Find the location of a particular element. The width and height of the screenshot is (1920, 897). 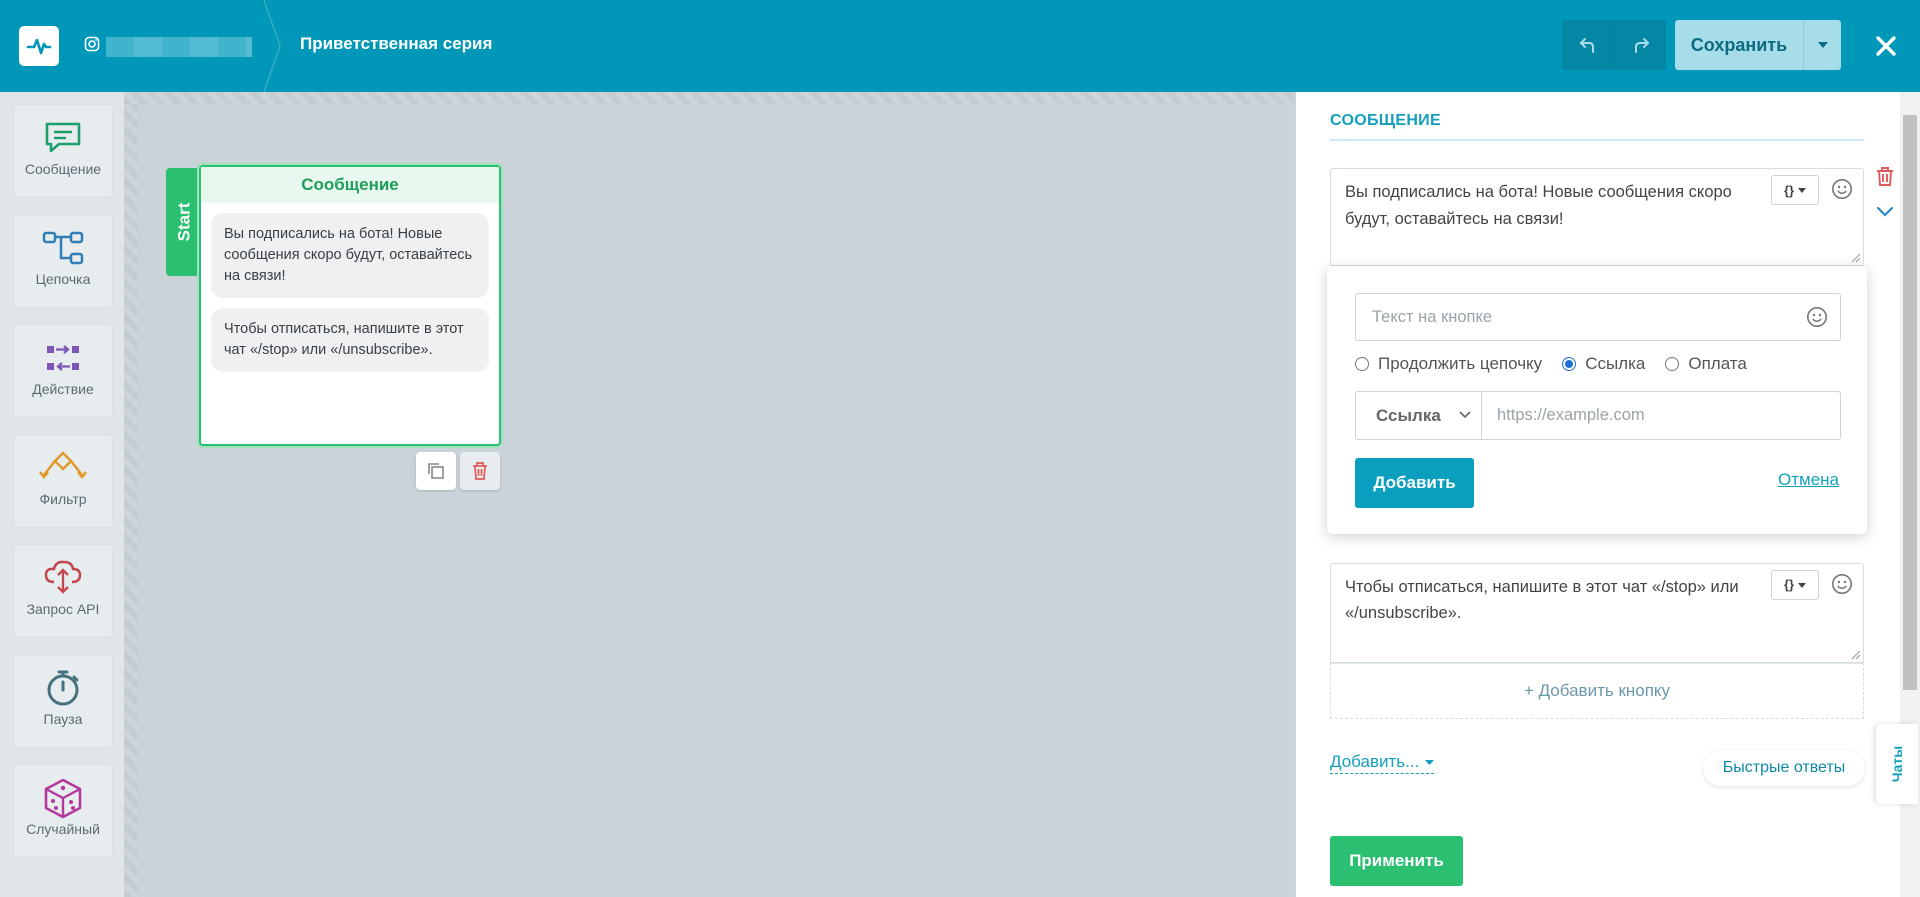

undo-icon is located at coordinates (1587, 45).